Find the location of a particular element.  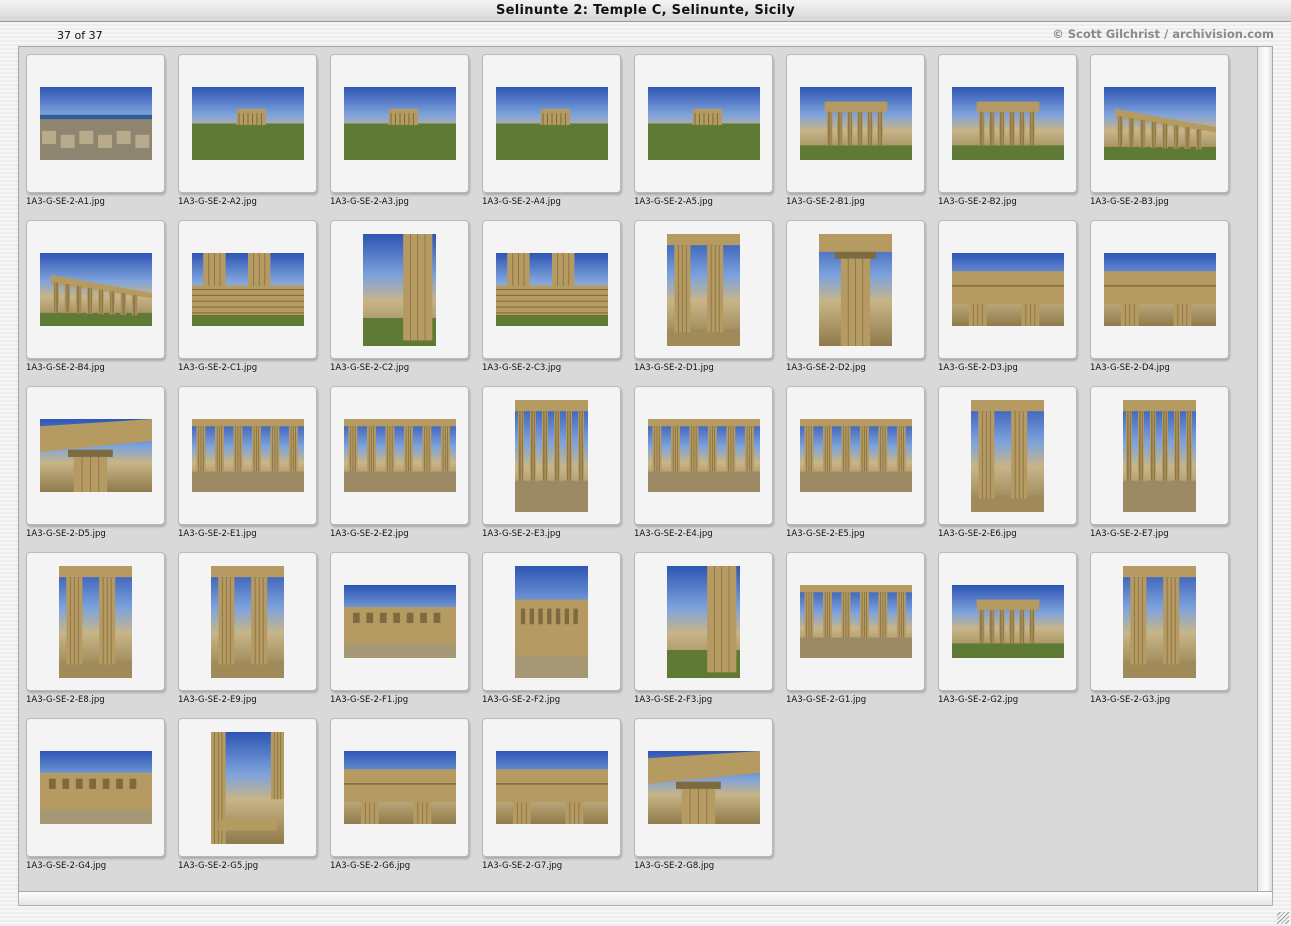

thumbnail-item: 1A3-G-SE-2-D3.jpg is located at coordinates (1007, 297).